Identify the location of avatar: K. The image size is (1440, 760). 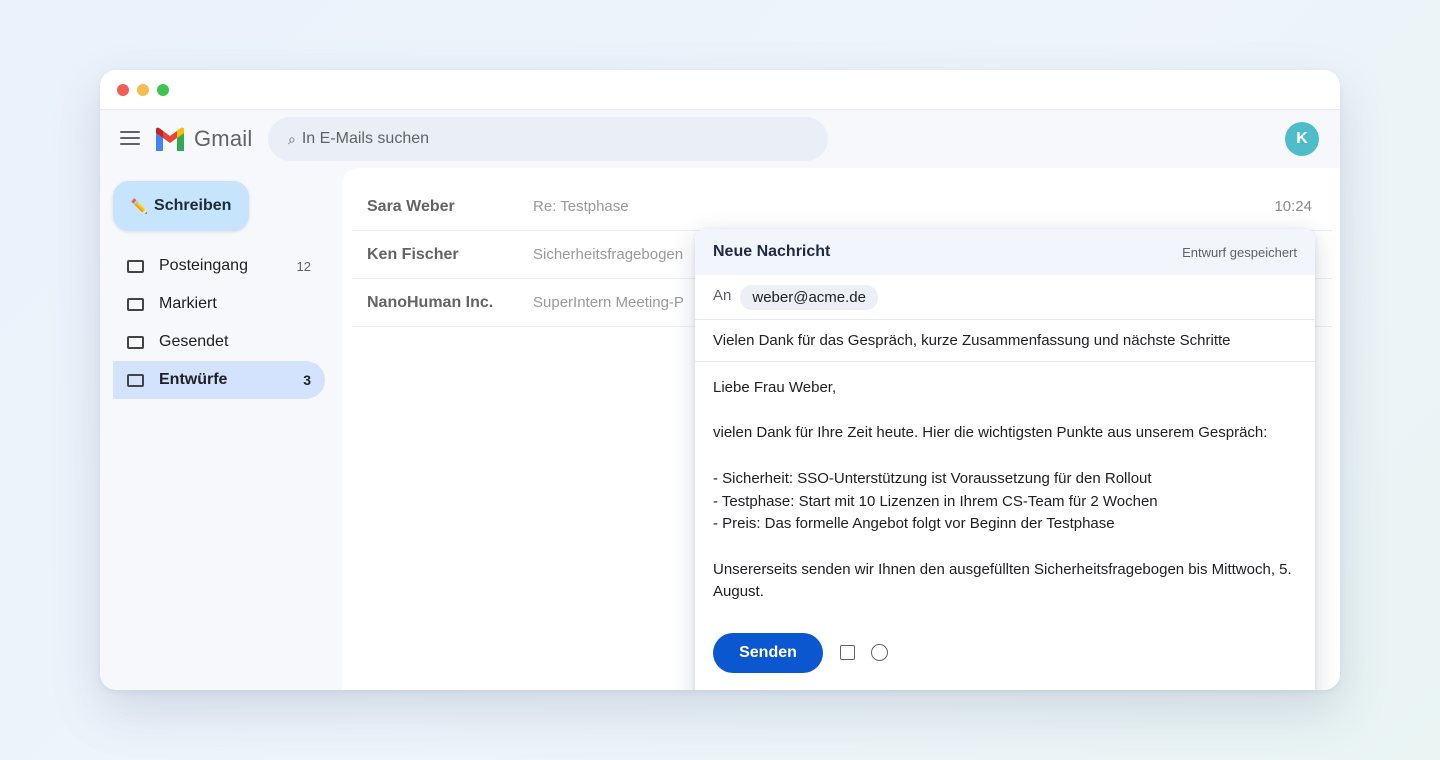
(1302, 139).